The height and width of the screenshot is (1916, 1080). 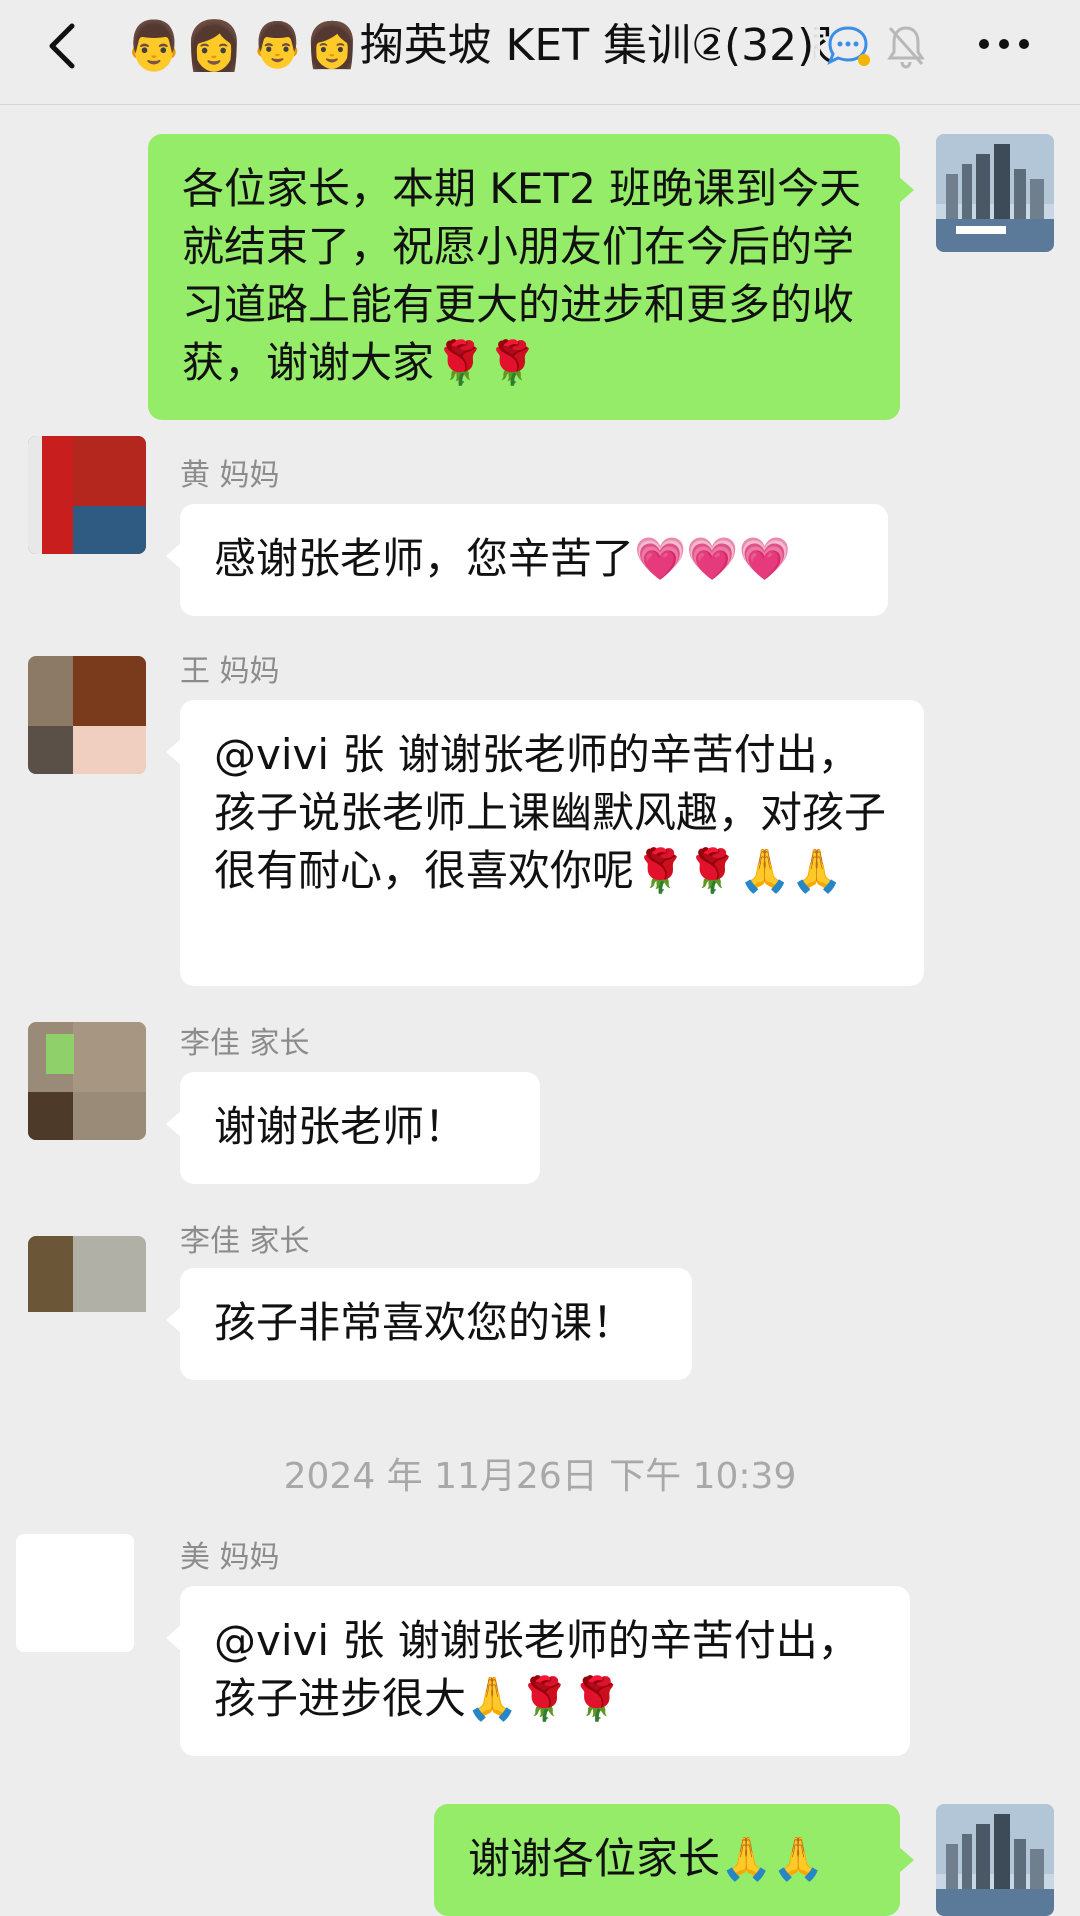 I want to click on message-bubble-incoming: @vivi 张 谢谢张老师的辛苦付出，孩子进步很大🙏🌹🌹, so click(x=538, y=1671).